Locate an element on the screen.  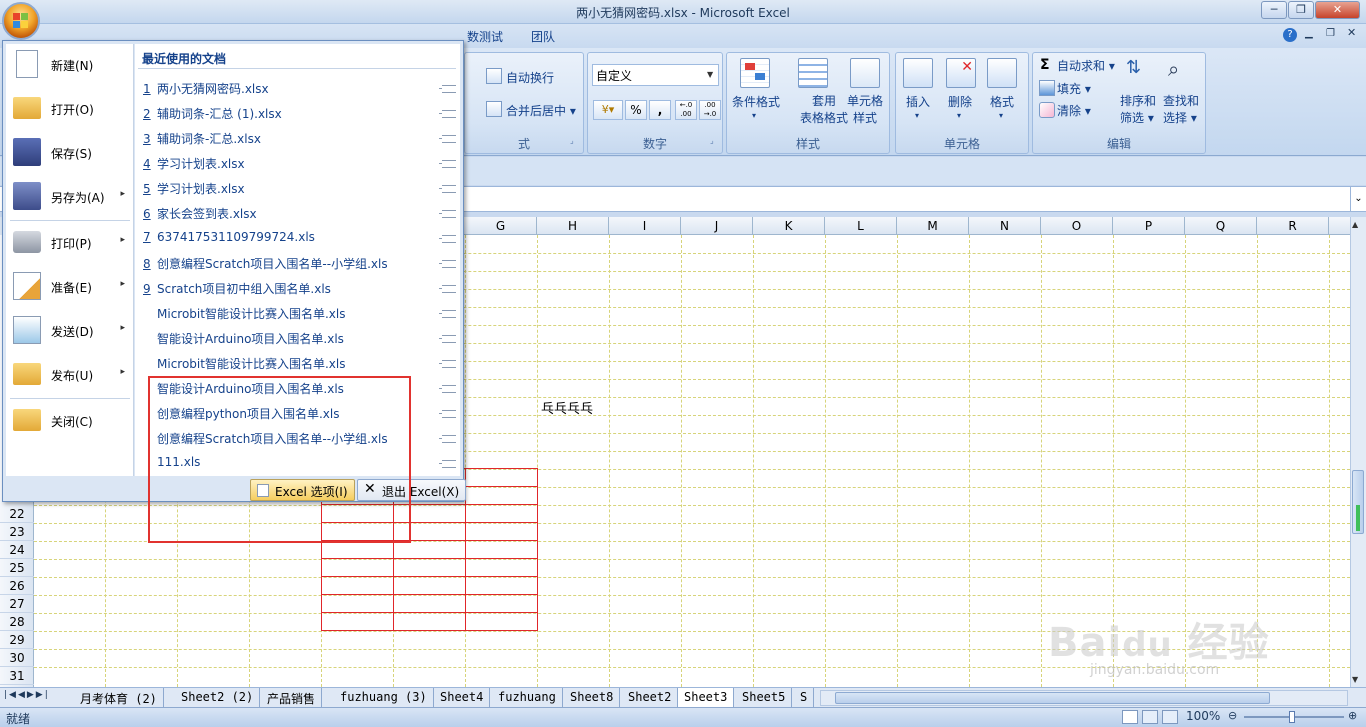
delete-cells-button: 删除 is located at coordinates (960, 101).